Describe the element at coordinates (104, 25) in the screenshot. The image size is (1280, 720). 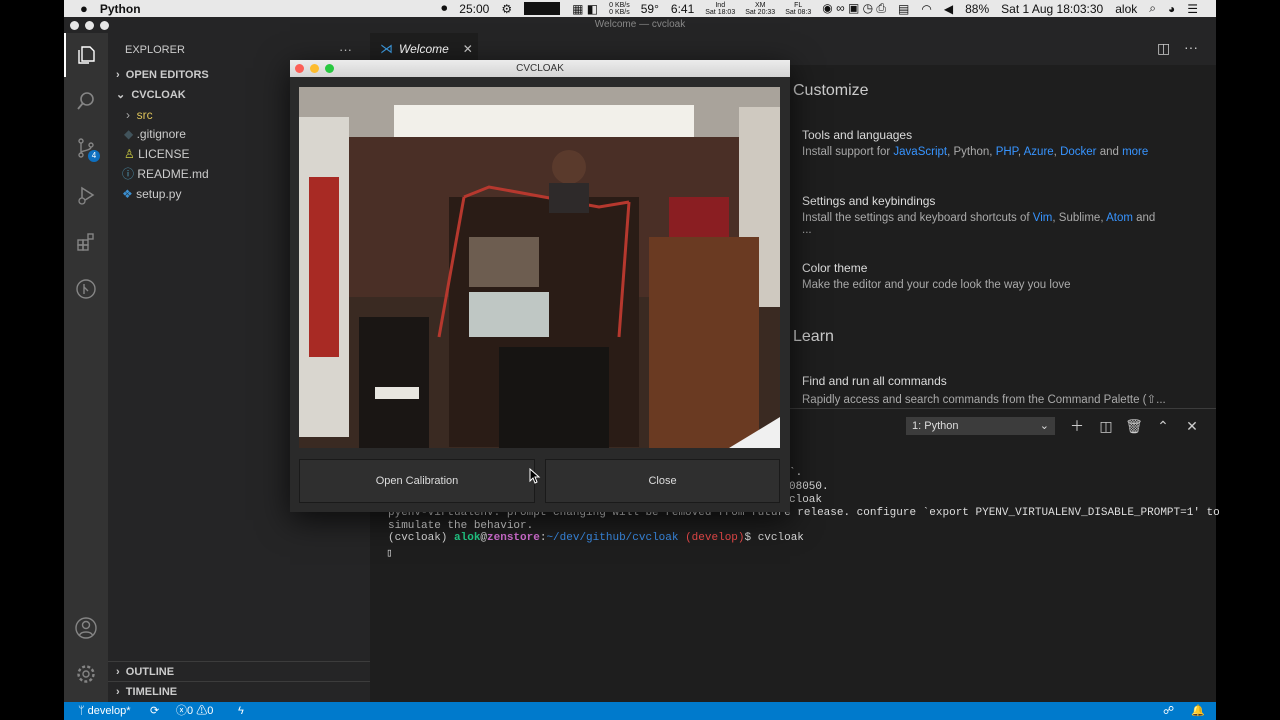
I see `window-zoom-button` at that location.